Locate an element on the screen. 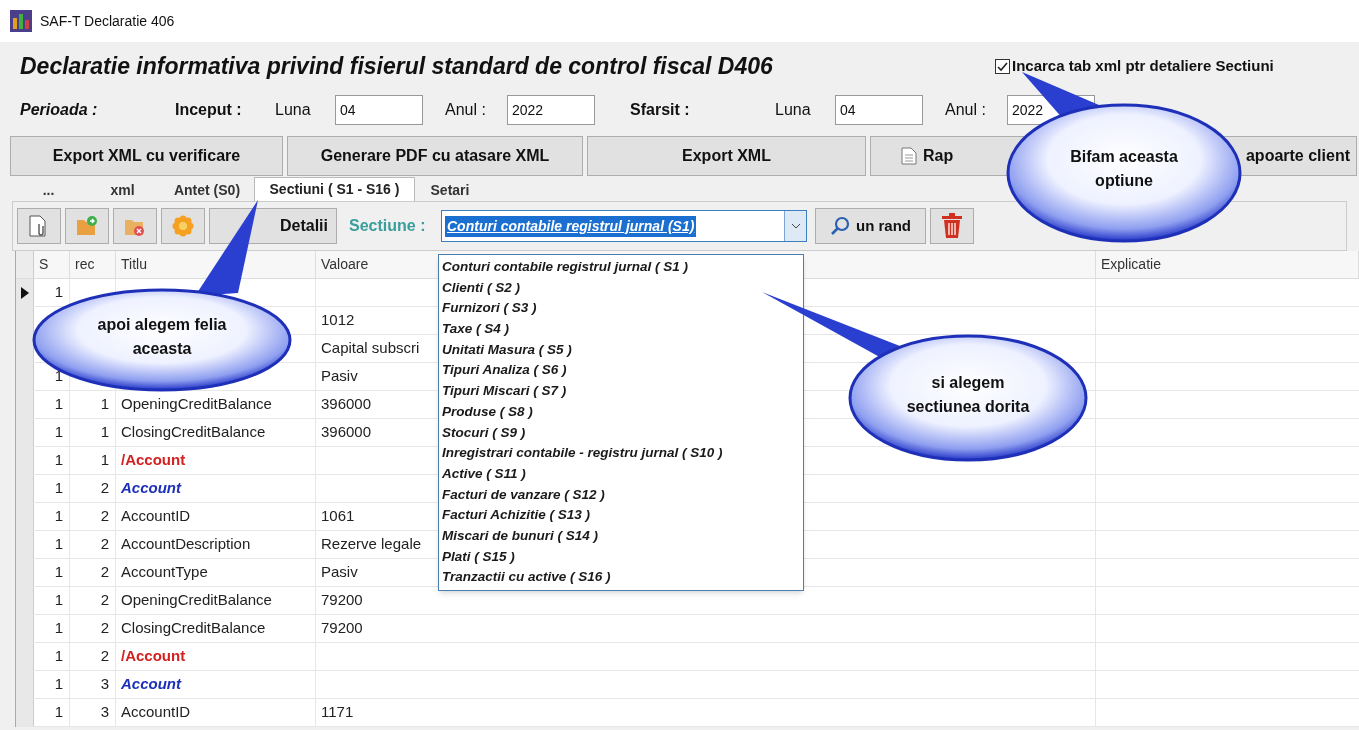 The width and height of the screenshot is (1359, 730). table-cell-text: Capital subscri is located at coordinates (370, 348).